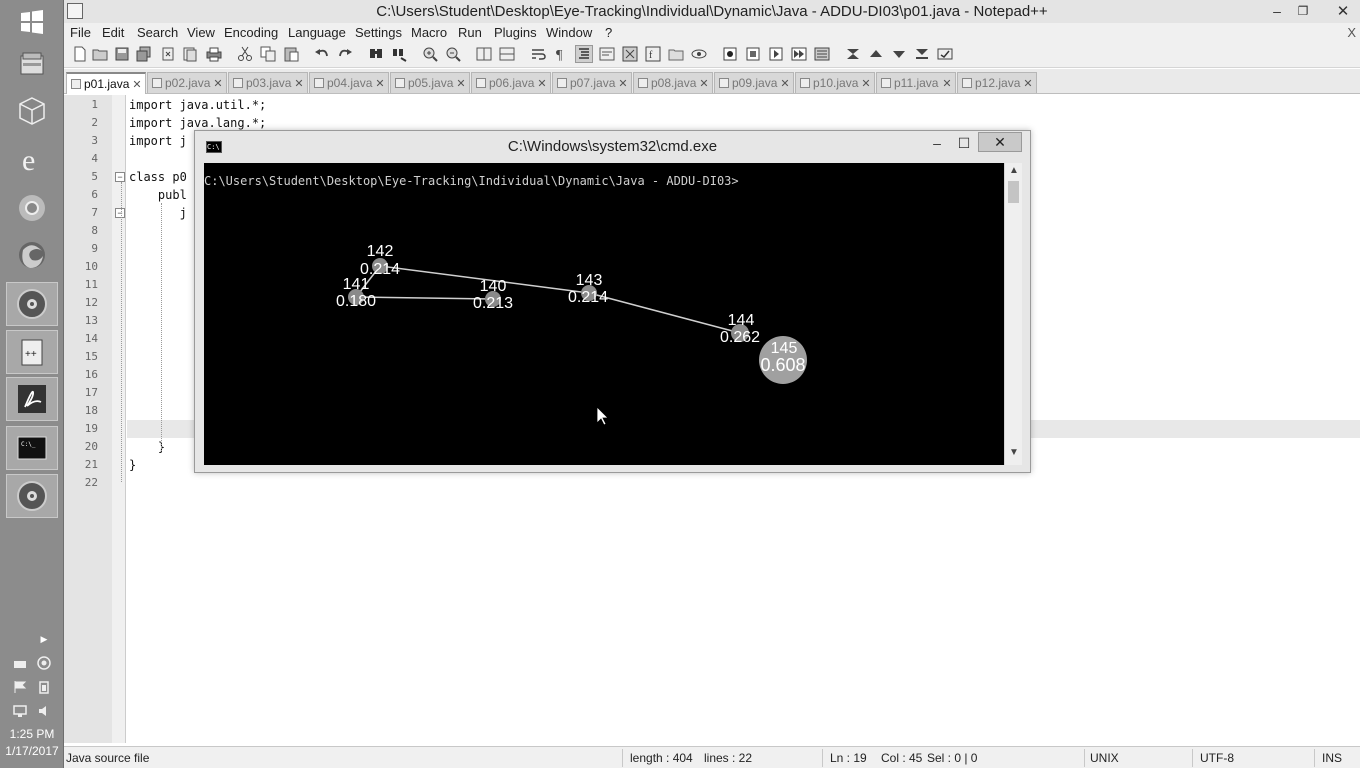  Describe the element at coordinates (32, 743) in the screenshot. I see `taskbar-clock: 1:25 PM 1/17/2017` at that location.